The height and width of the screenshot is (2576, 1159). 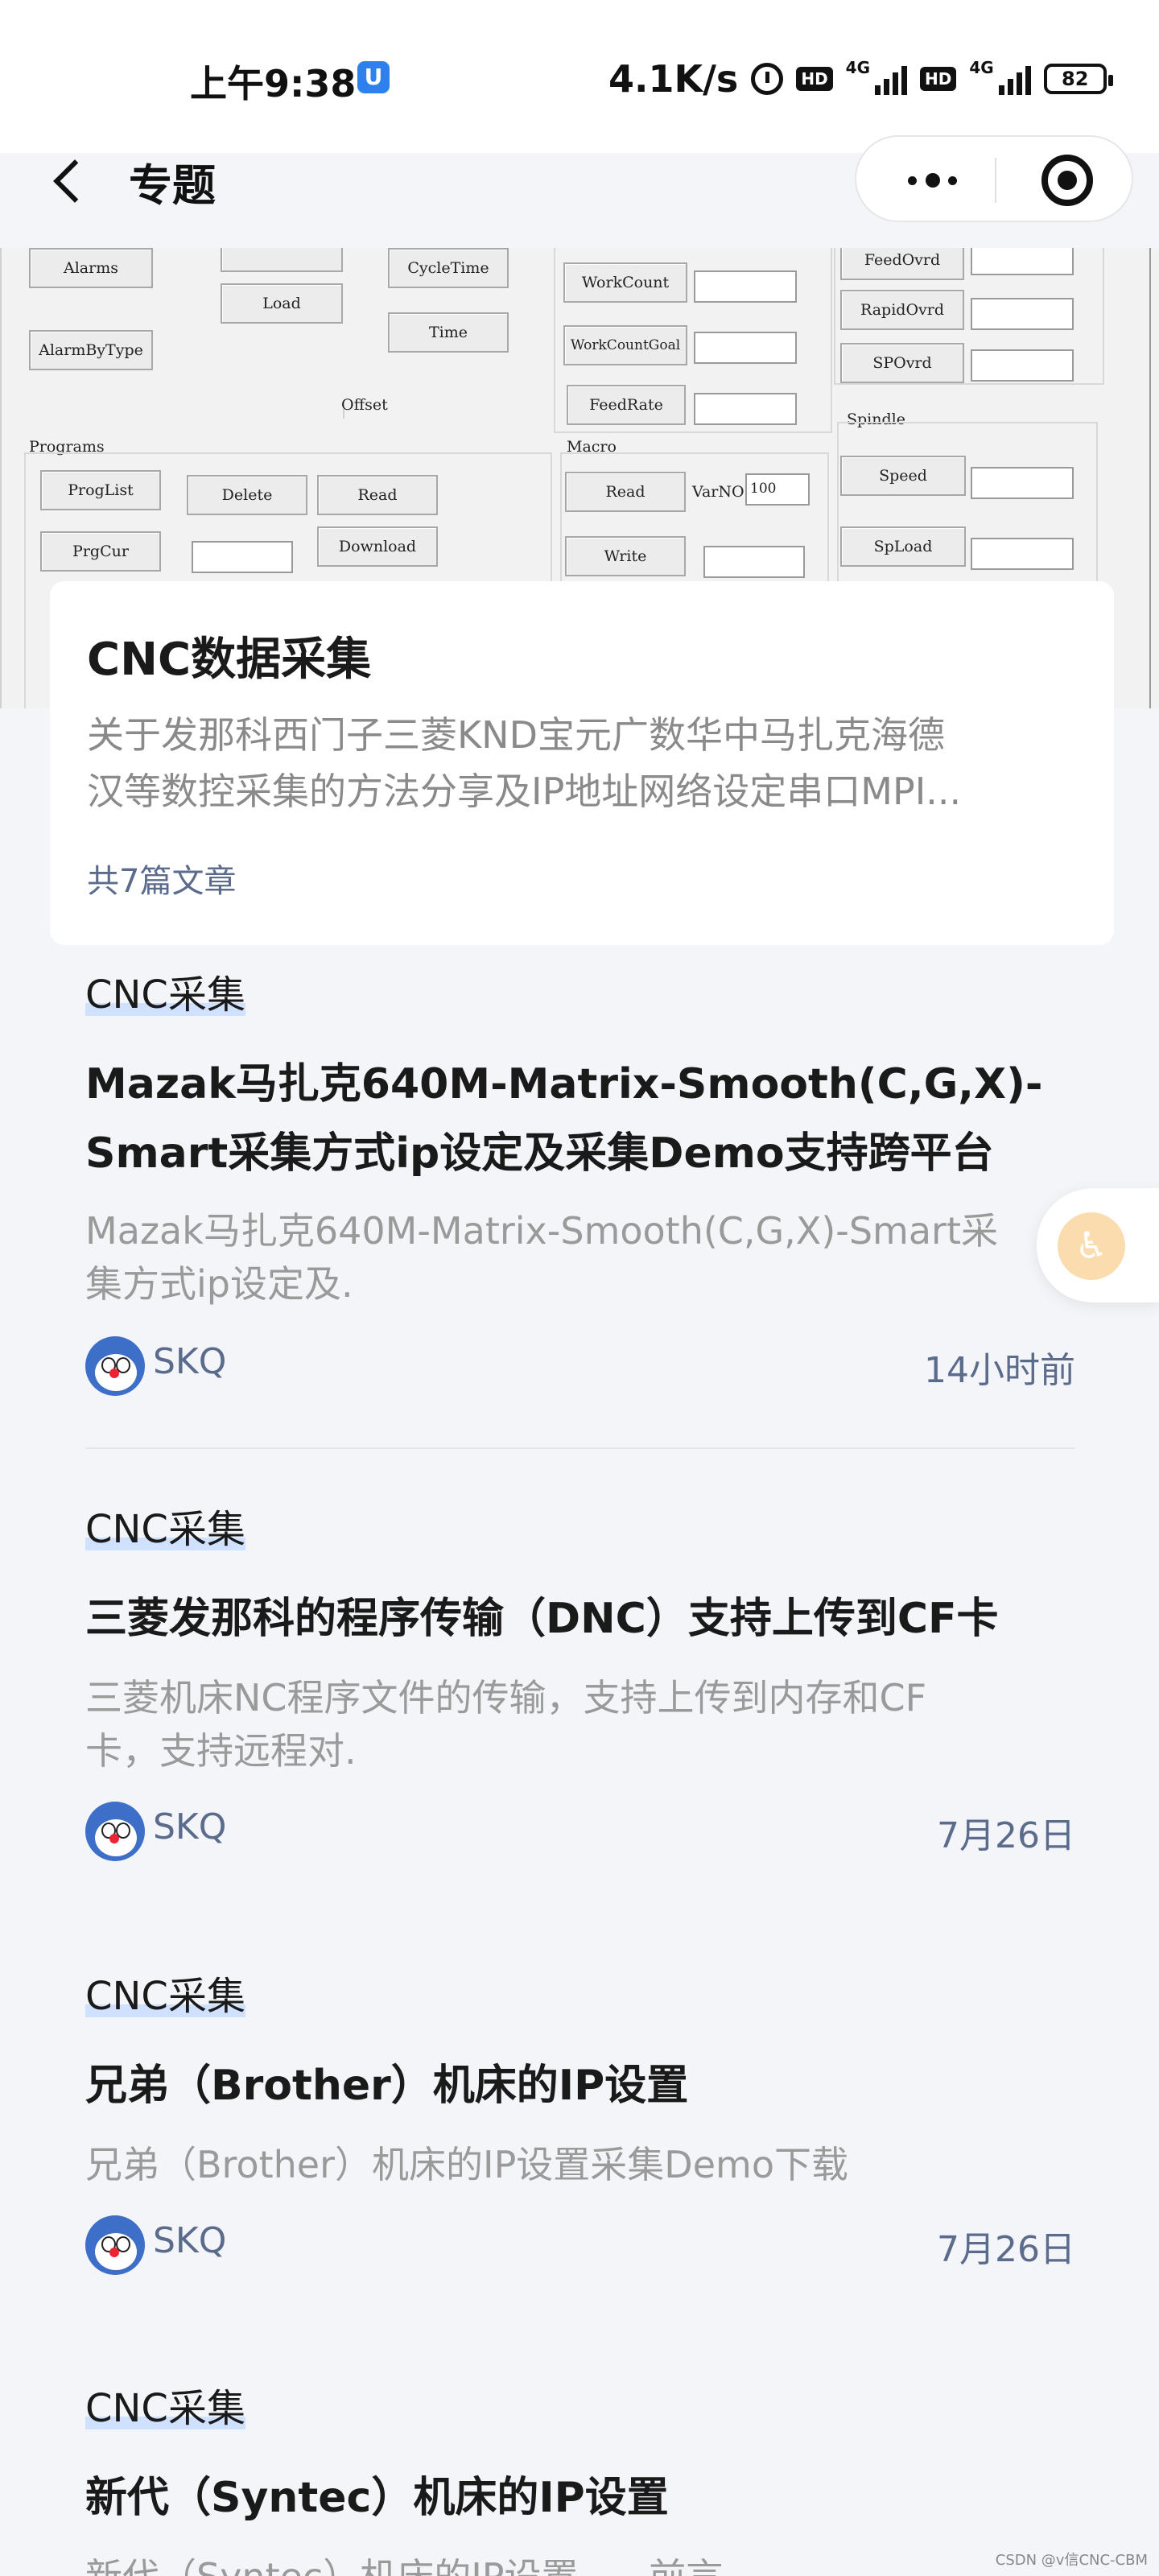 I want to click on banner-field-workcountgoal, so click(x=745, y=348).